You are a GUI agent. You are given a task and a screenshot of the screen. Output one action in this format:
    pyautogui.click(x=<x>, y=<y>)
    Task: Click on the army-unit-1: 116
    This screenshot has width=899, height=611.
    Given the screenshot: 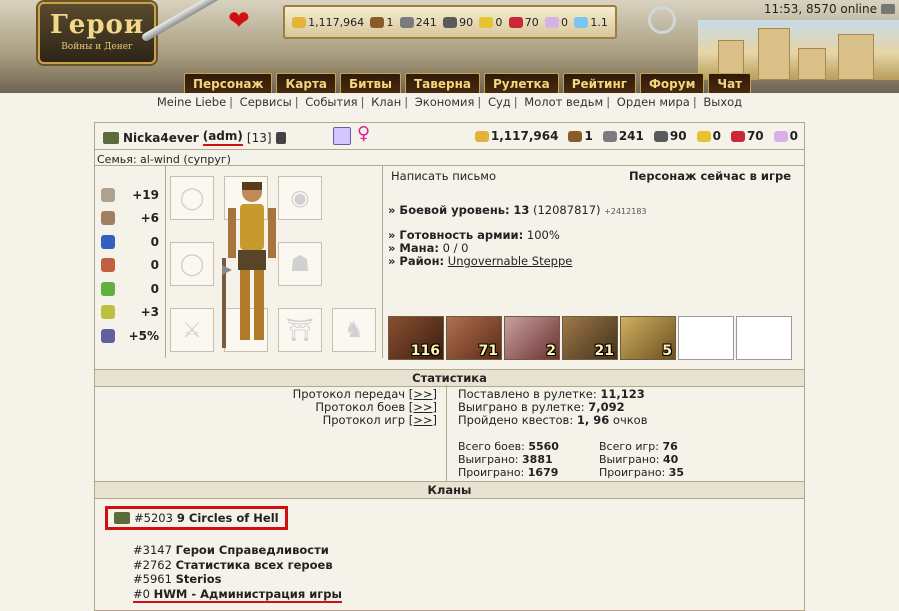 What is the action you would take?
    pyautogui.click(x=416, y=338)
    